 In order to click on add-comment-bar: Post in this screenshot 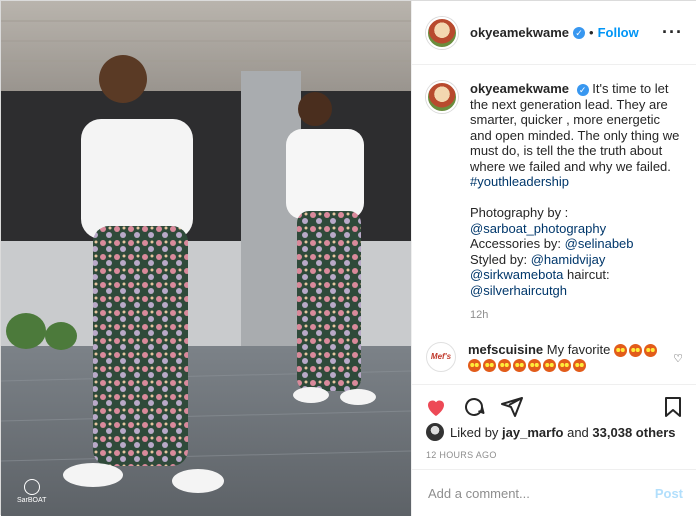, I will do `click(554, 492)`.